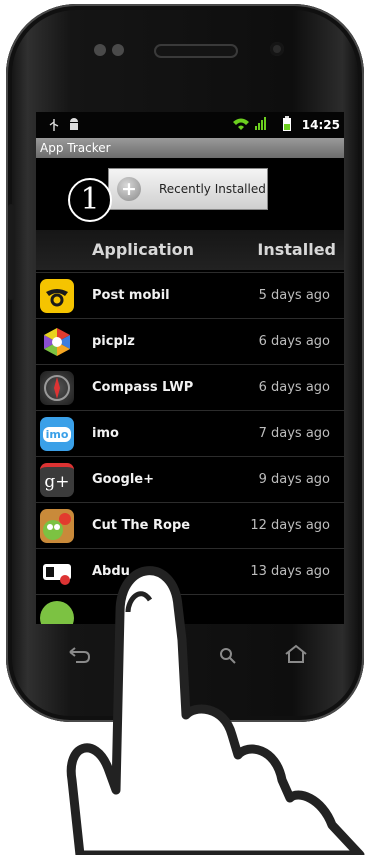 The width and height of the screenshot is (368, 855). I want to click on recently-installed-button: + Recently Installed, so click(188, 189).